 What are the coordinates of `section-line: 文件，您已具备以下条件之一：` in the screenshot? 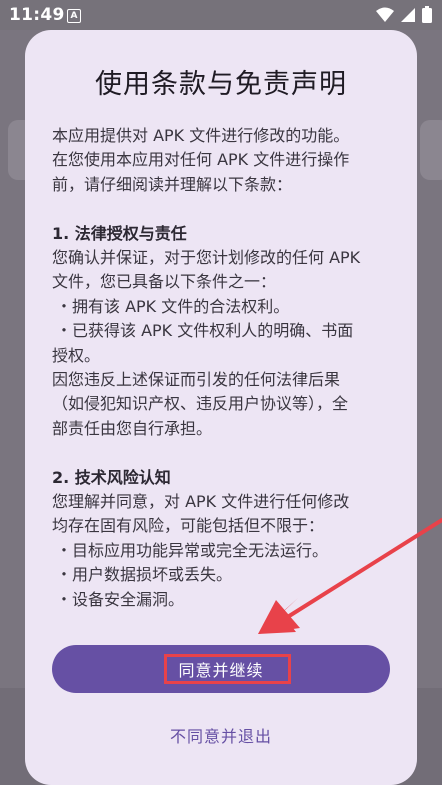 It's located at (164, 282).